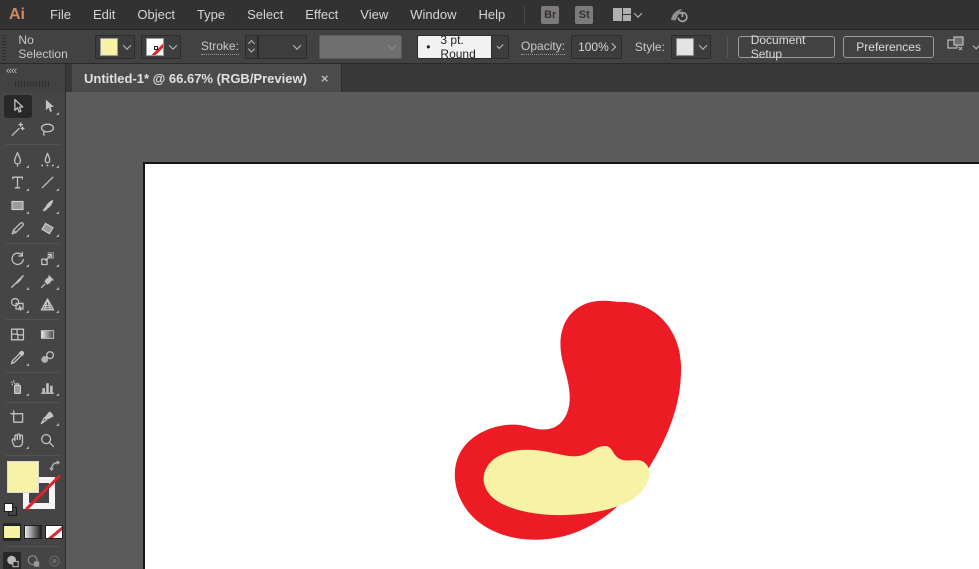 The image size is (979, 569). What do you see at coordinates (543, 47) in the screenshot?
I see `opacity-label: Opacity:` at bounding box center [543, 47].